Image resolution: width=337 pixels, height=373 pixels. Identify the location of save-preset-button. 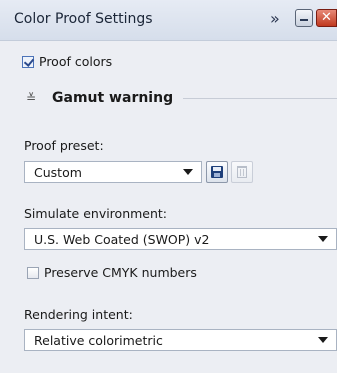
(217, 172).